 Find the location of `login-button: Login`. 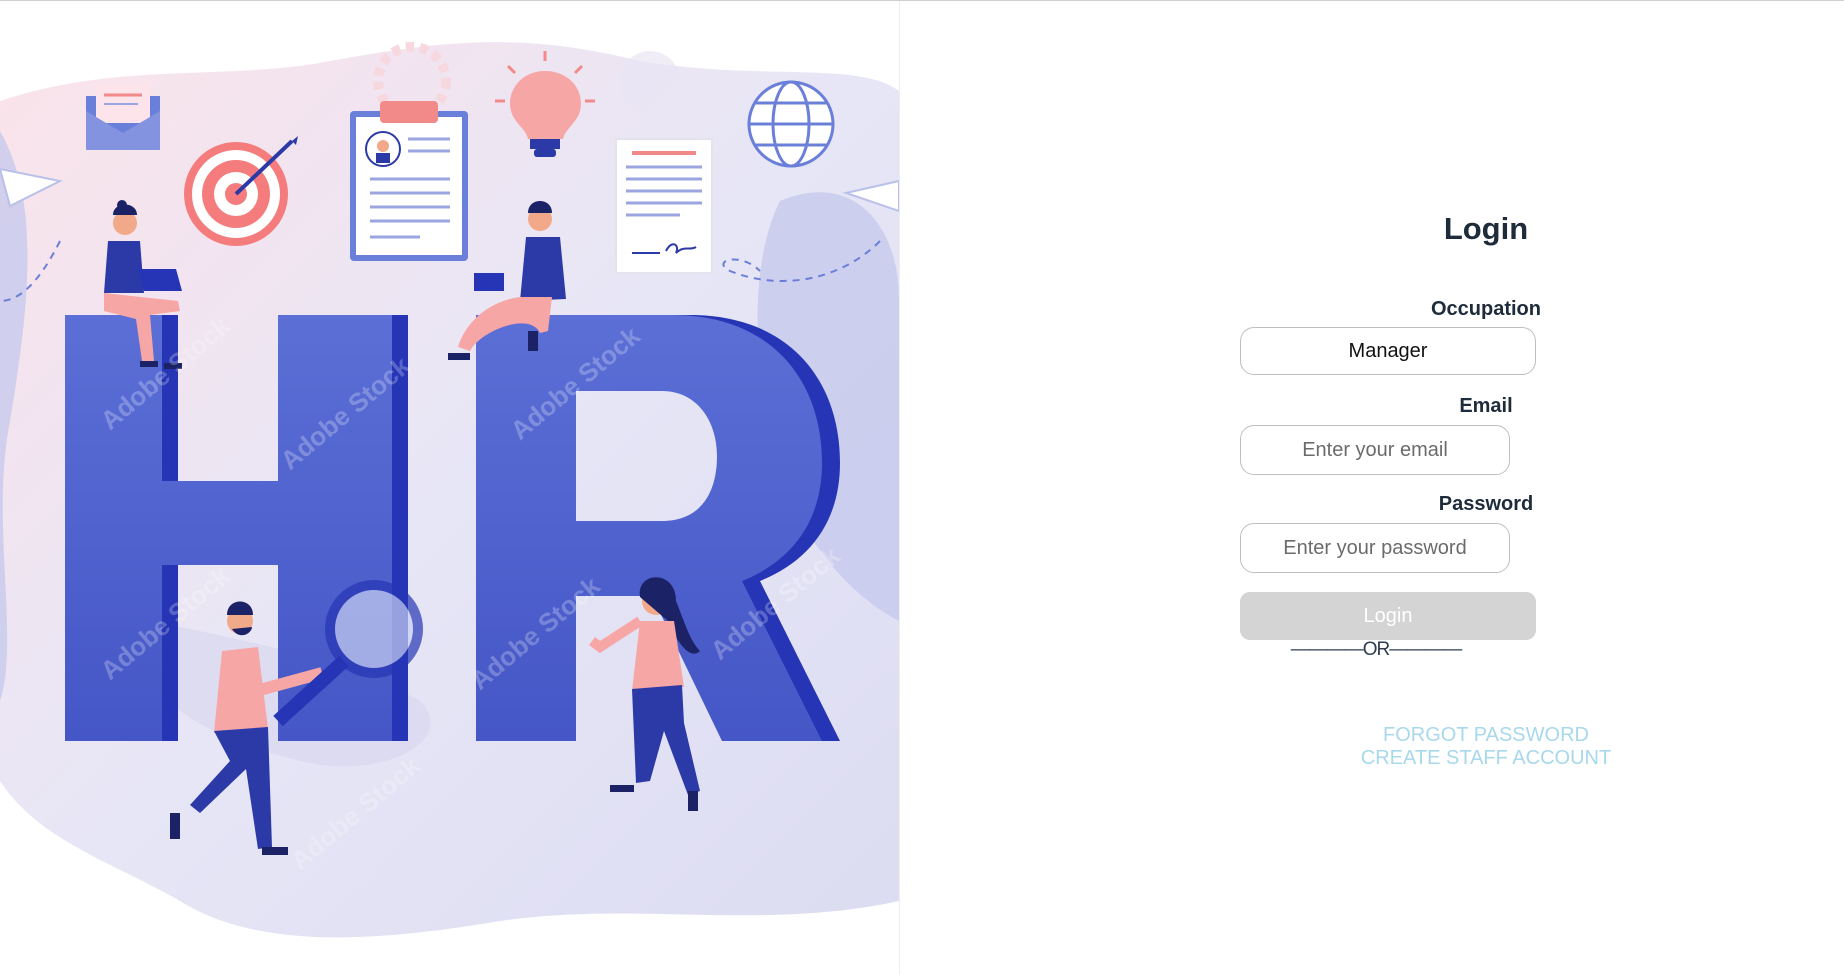

login-button: Login is located at coordinates (1388, 616).